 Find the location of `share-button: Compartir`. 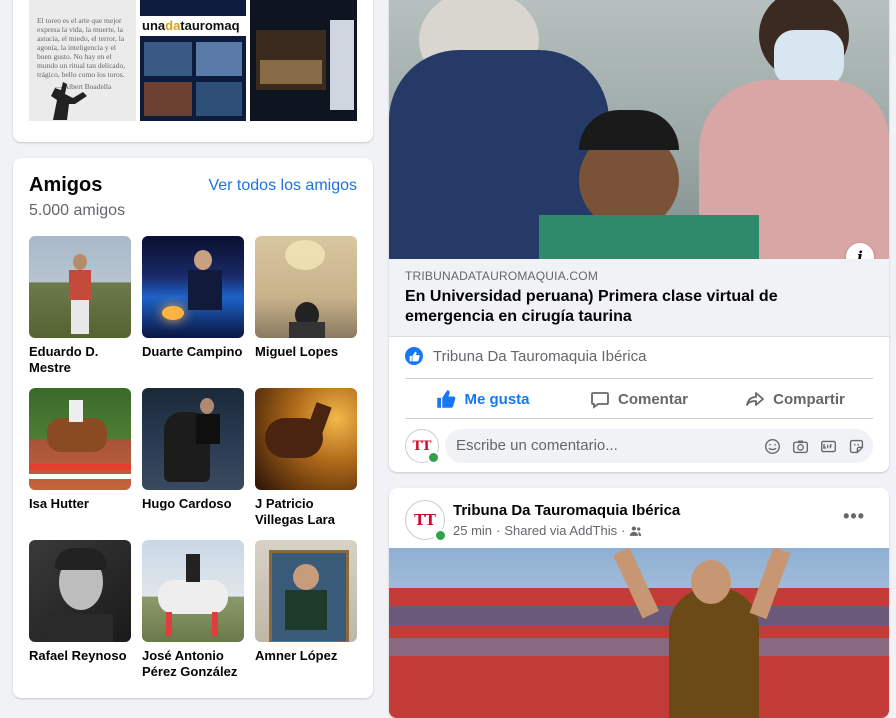

share-button: Compartir is located at coordinates (795, 399).